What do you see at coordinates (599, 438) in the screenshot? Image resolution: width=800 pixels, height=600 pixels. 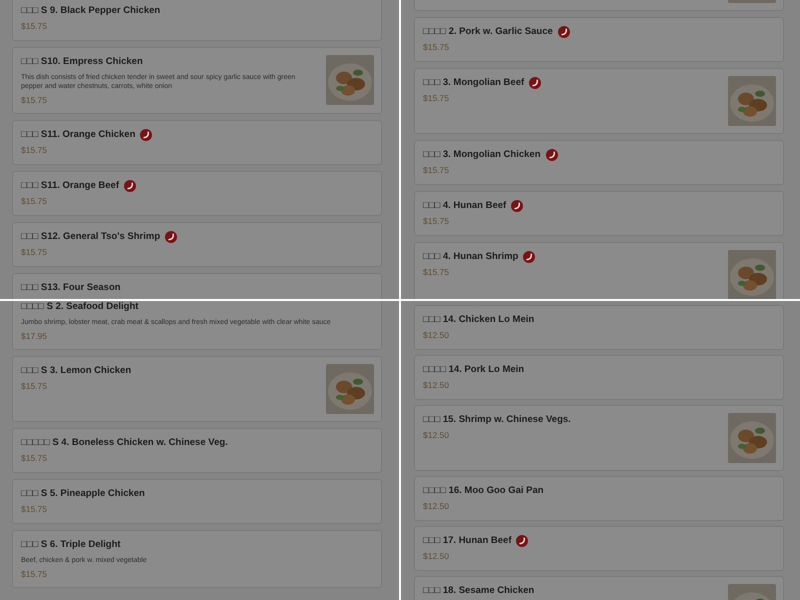 I see `menu-item-card: □□□ 15. Shrimp w. Chinese Vegs. $12.50` at bounding box center [599, 438].